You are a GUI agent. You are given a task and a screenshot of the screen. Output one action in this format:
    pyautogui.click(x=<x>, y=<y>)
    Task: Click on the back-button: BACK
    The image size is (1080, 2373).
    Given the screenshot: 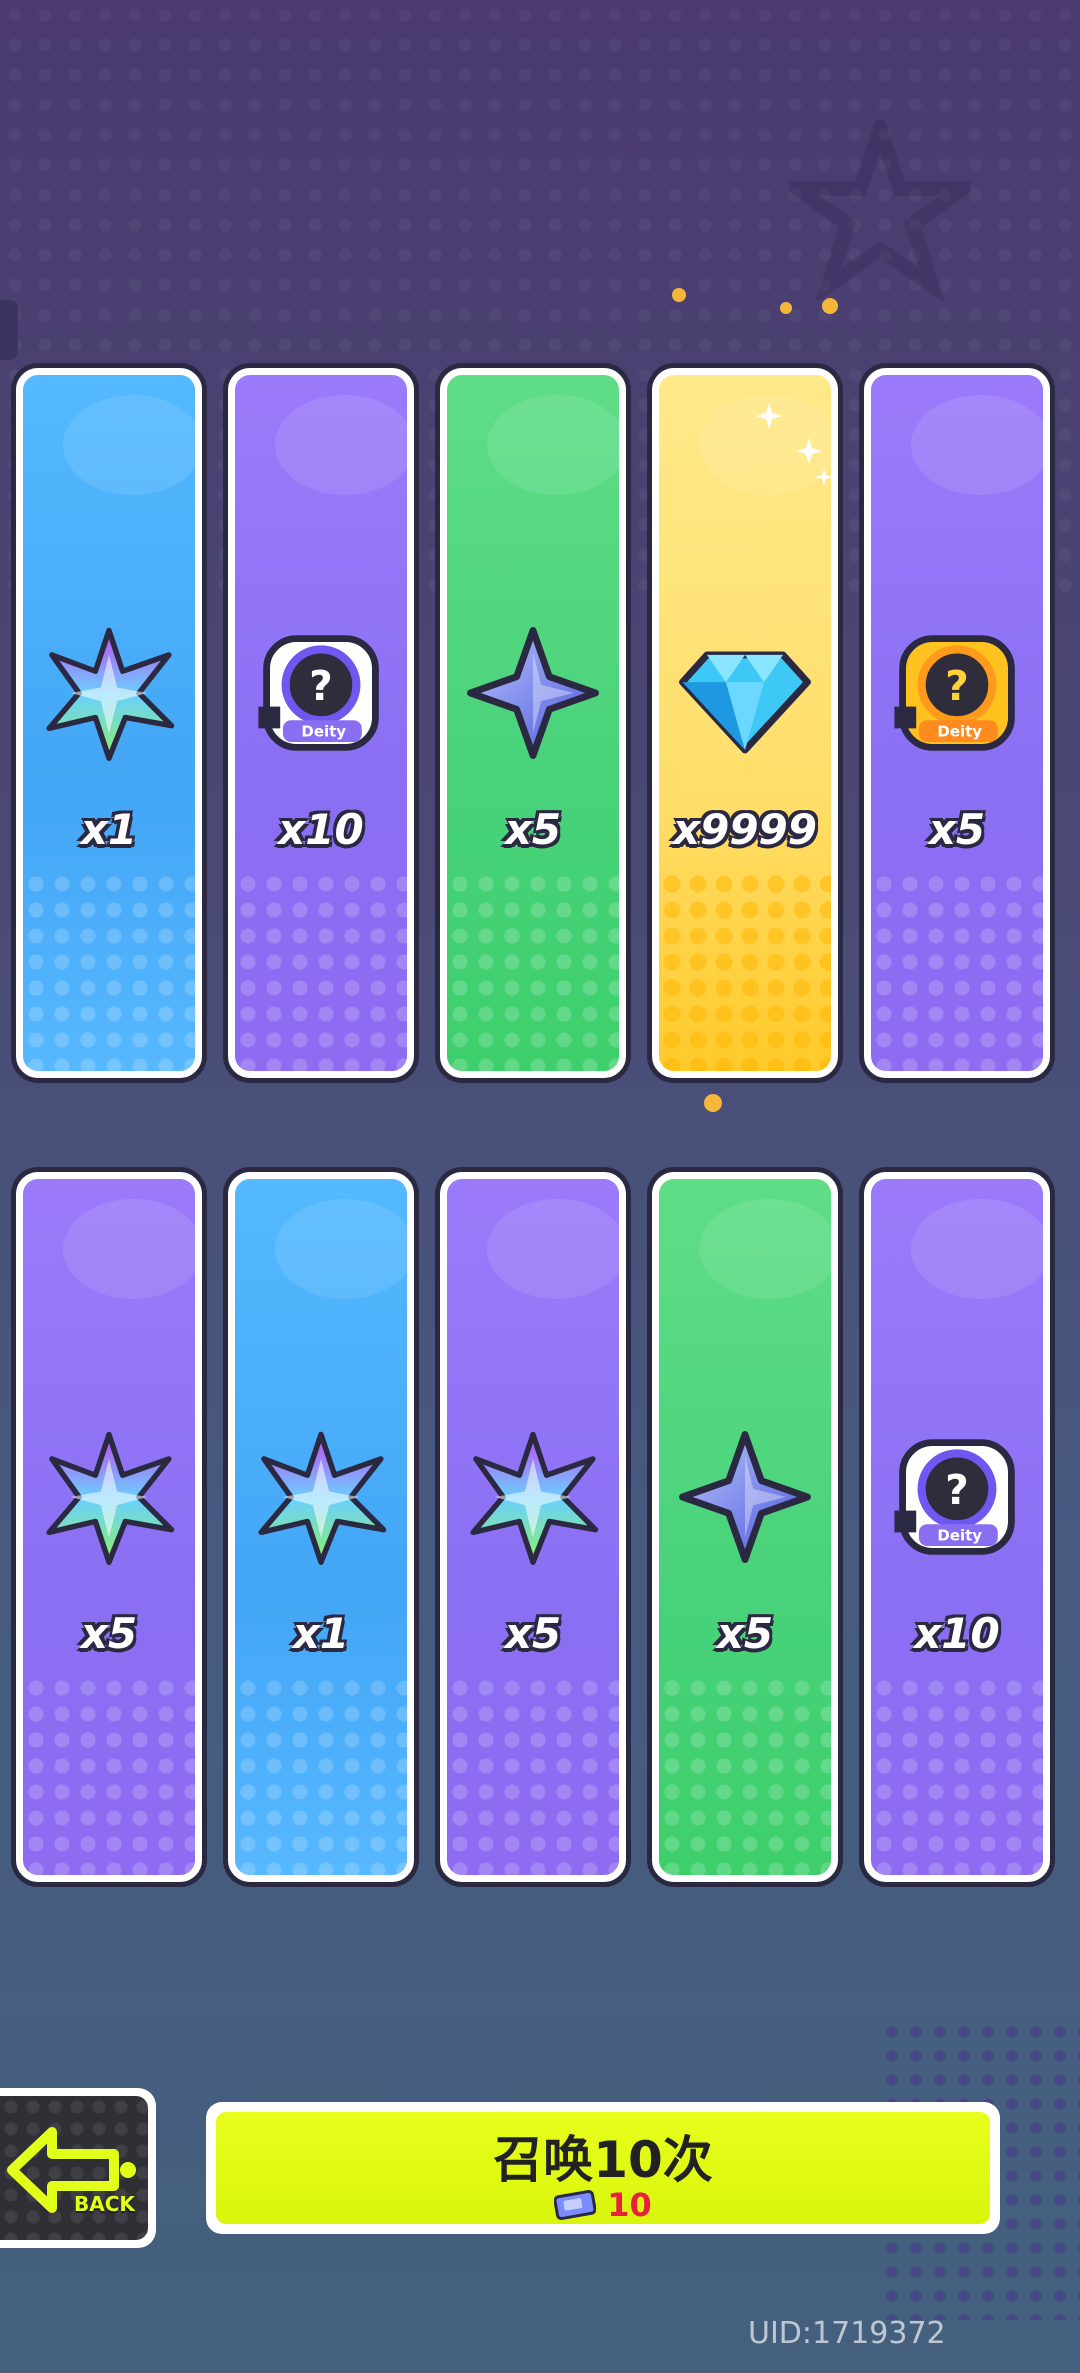 What is the action you would take?
    pyautogui.click(x=78, y=2168)
    